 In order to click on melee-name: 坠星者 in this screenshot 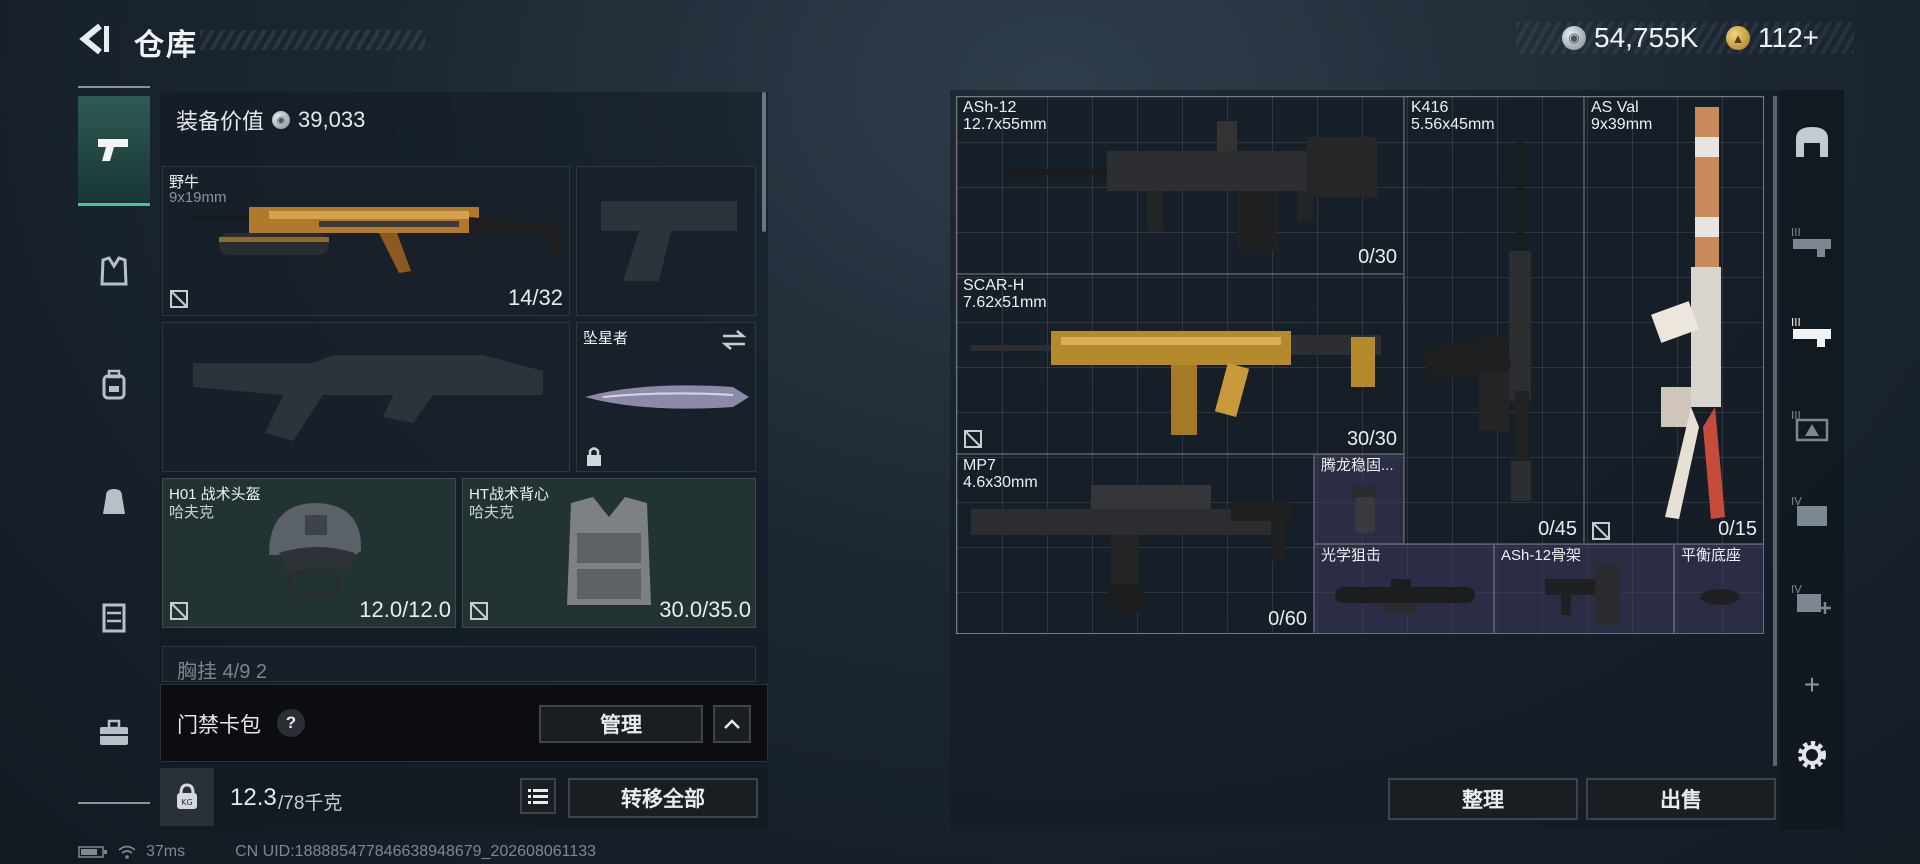, I will do `click(606, 338)`.